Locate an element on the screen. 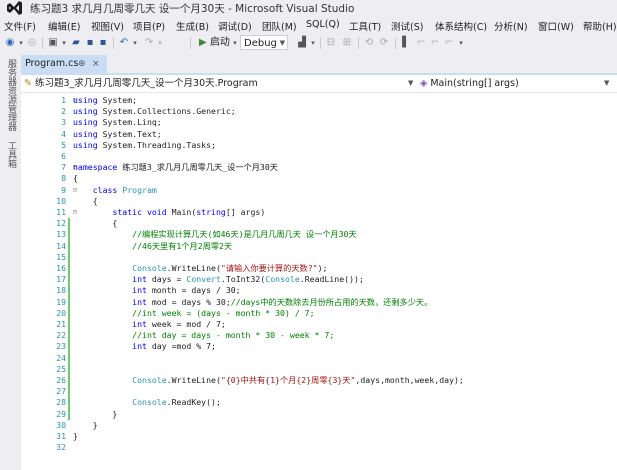  line-number: 3 is located at coordinates (63, 122).